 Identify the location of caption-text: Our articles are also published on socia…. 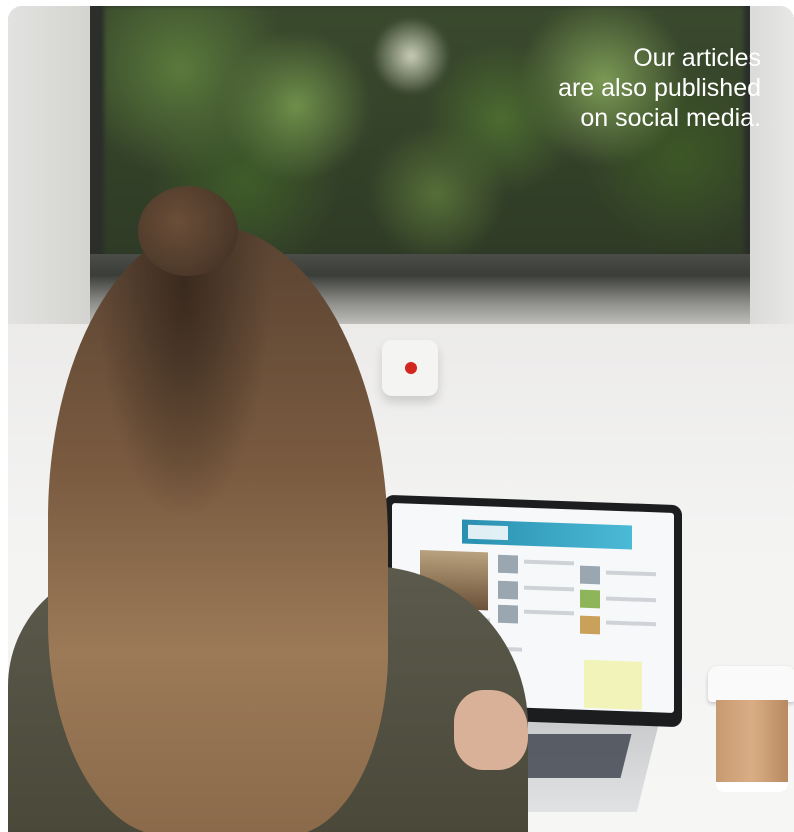
(659, 88).